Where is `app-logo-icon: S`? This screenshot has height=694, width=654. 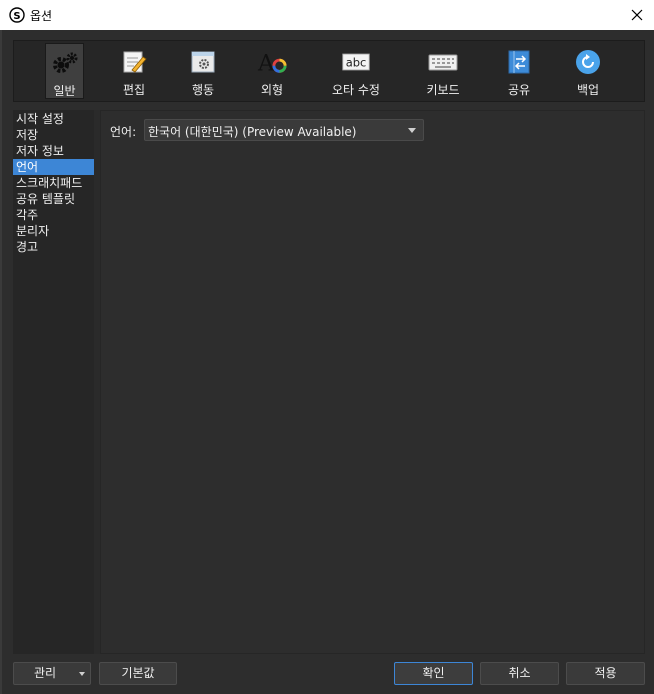
app-logo-icon: S is located at coordinates (17, 15).